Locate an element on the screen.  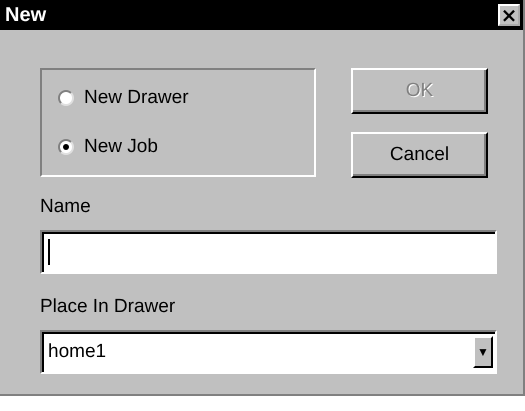
cancel-button: Cancel is located at coordinates (419, 155).